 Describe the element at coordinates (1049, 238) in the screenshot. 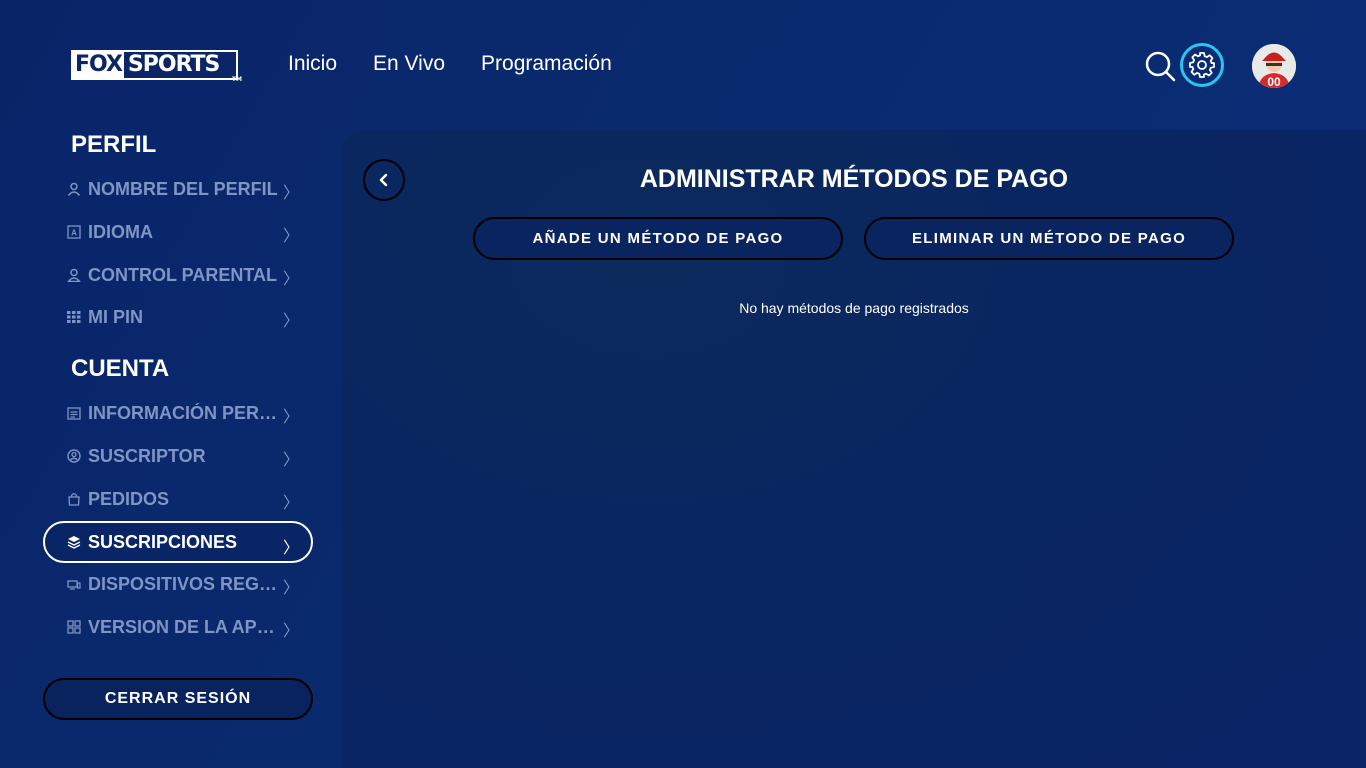

I see `remove-payment-method-button: ELIMINAR UN MÉTODO DE PAGO` at that location.